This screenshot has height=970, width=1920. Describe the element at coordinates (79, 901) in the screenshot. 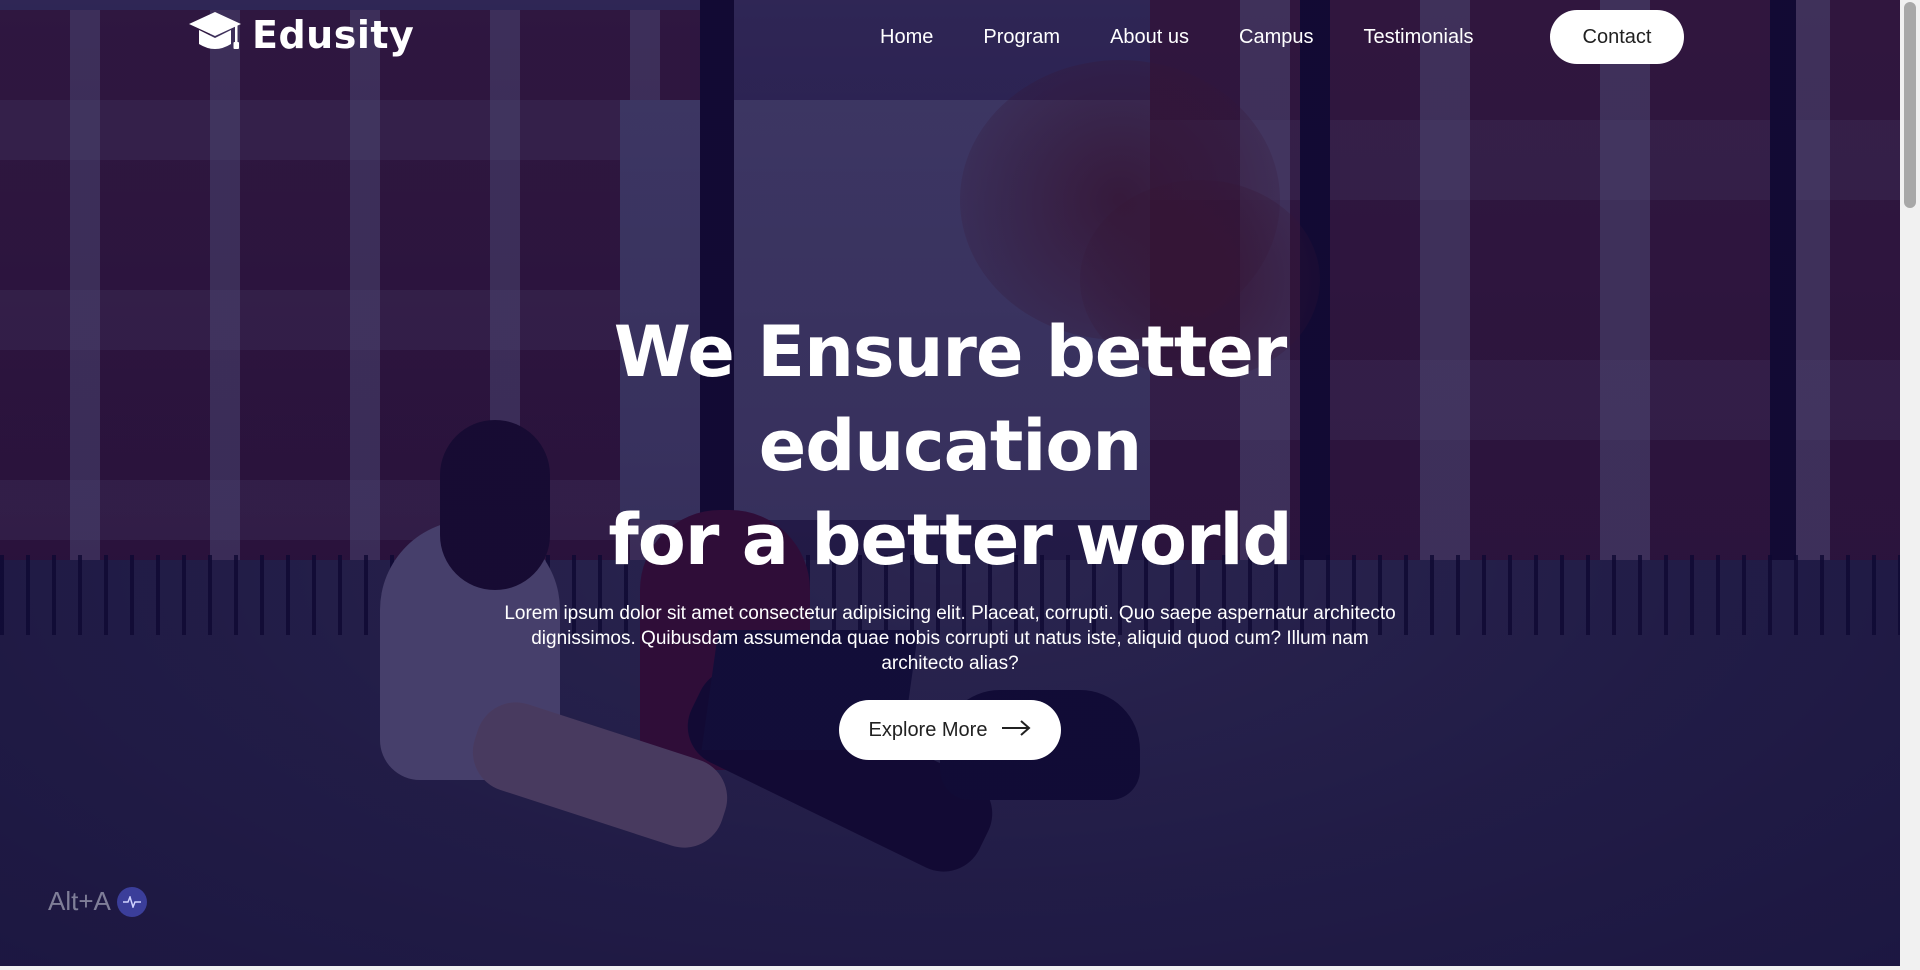

I see `alt-a-label: Alt+A` at that location.